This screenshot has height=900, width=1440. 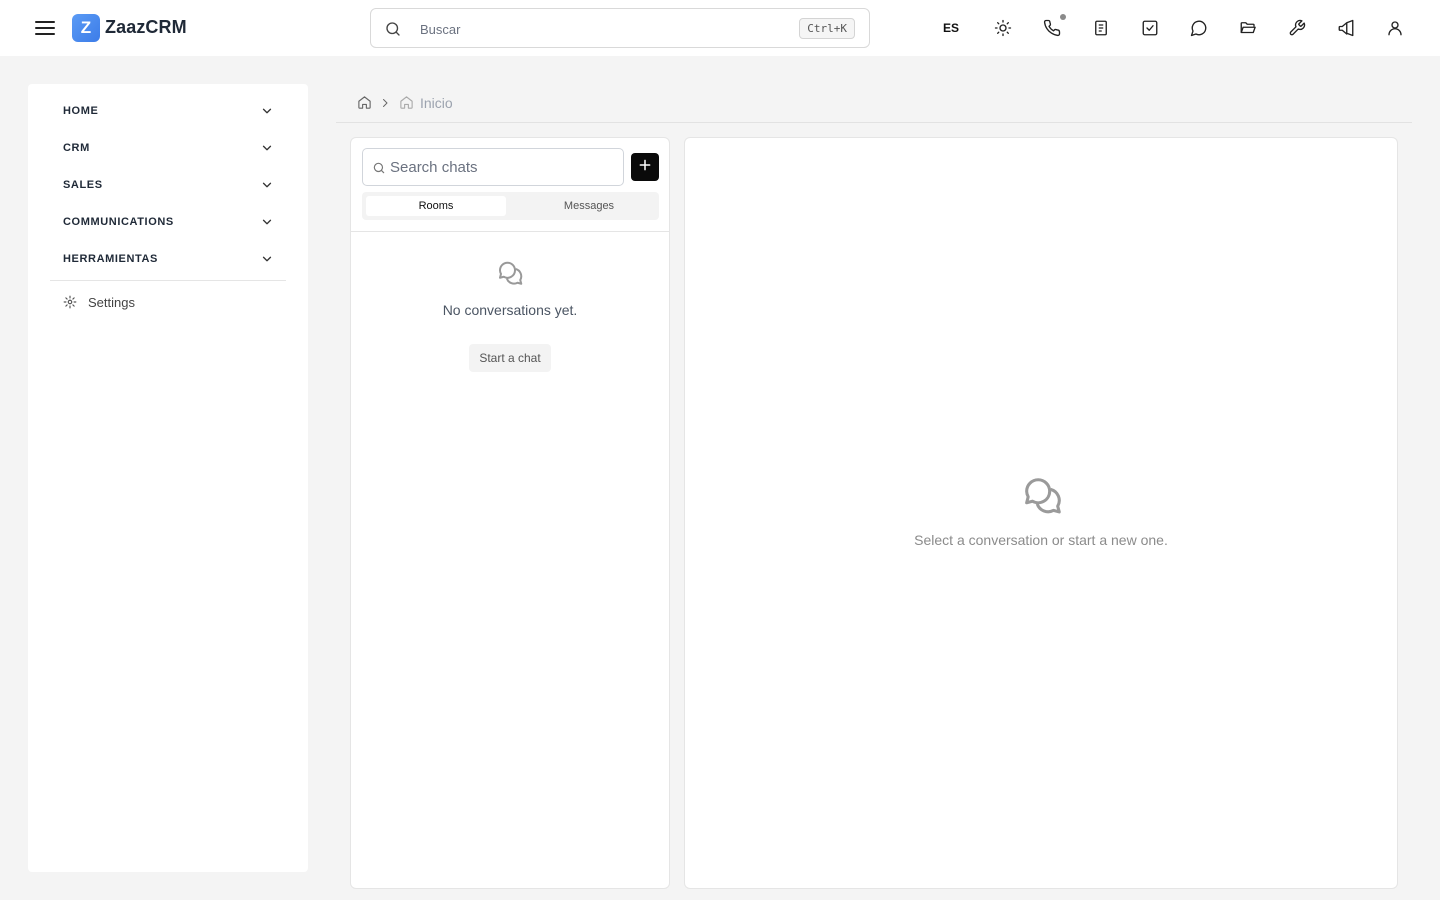 I want to click on notes-icon, so click(x=1101, y=28).